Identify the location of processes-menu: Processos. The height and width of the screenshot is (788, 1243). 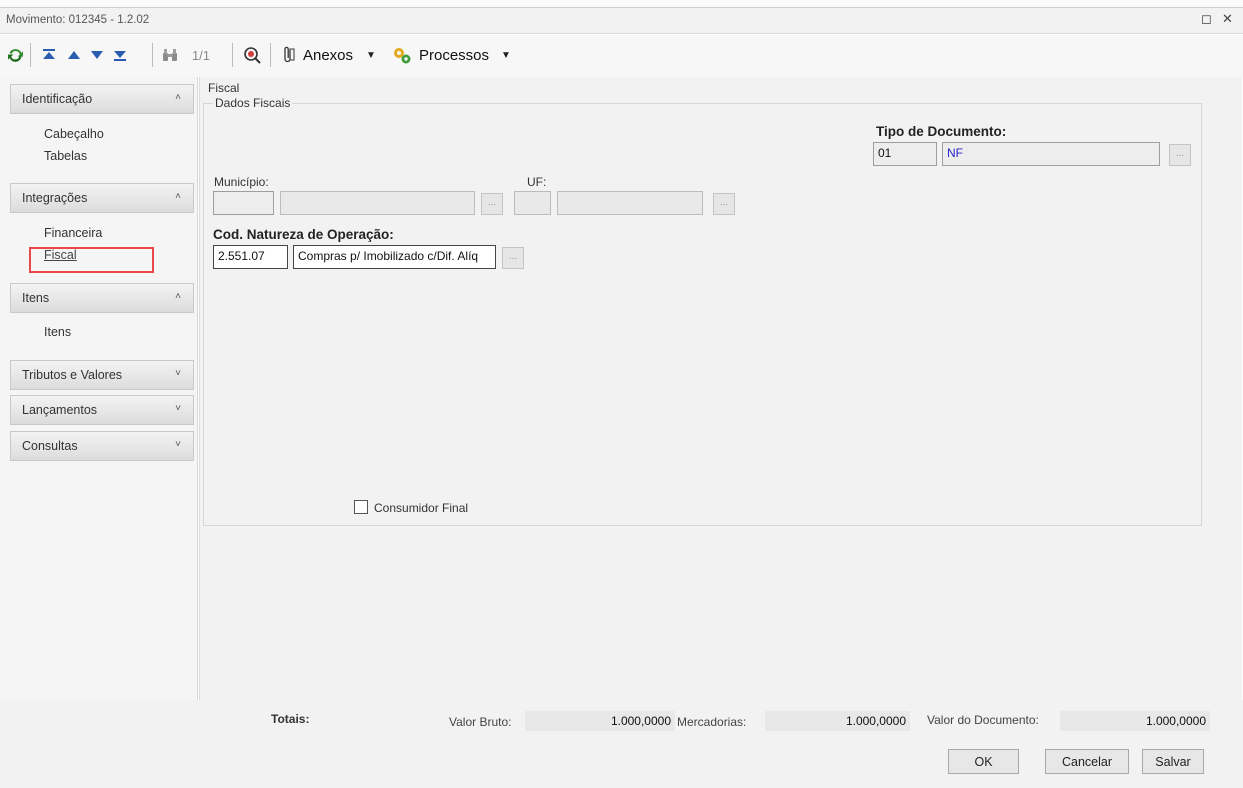
(454, 55).